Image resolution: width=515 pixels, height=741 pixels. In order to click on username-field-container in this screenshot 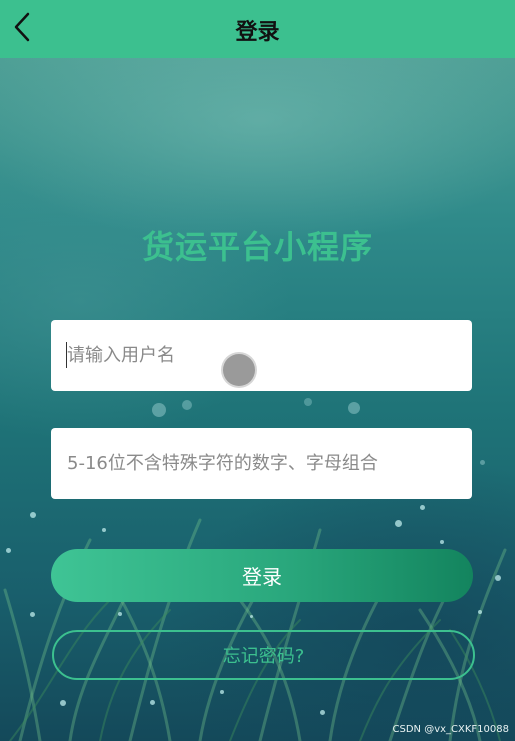, I will do `click(261, 355)`.